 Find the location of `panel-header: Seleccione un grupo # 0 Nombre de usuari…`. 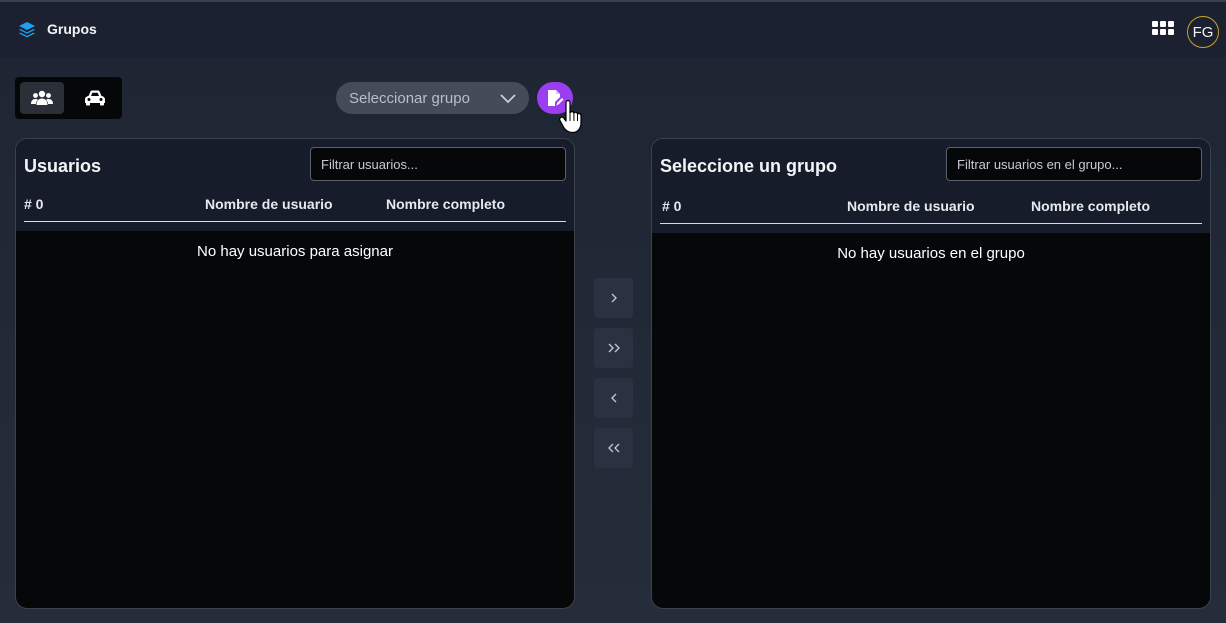

panel-header: Seleccione un grupo # 0 Nombre de usuari… is located at coordinates (931, 186).